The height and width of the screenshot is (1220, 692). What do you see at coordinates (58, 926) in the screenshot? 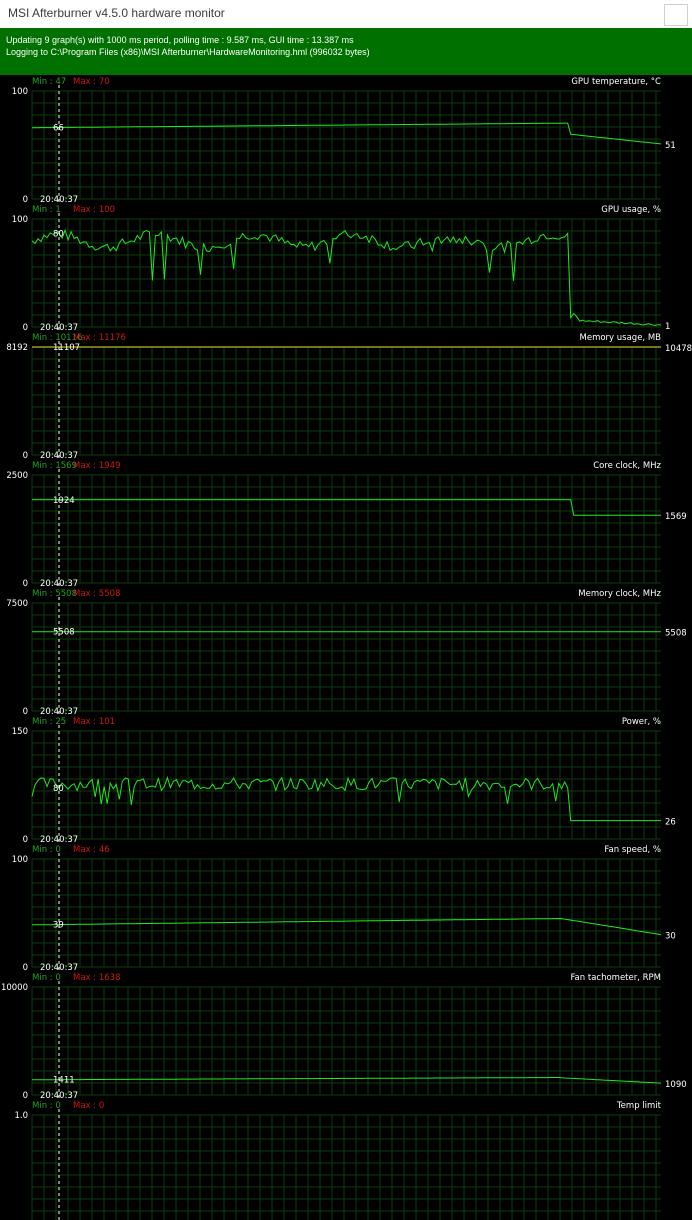
I see `cursor-value-label: 39` at bounding box center [58, 926].